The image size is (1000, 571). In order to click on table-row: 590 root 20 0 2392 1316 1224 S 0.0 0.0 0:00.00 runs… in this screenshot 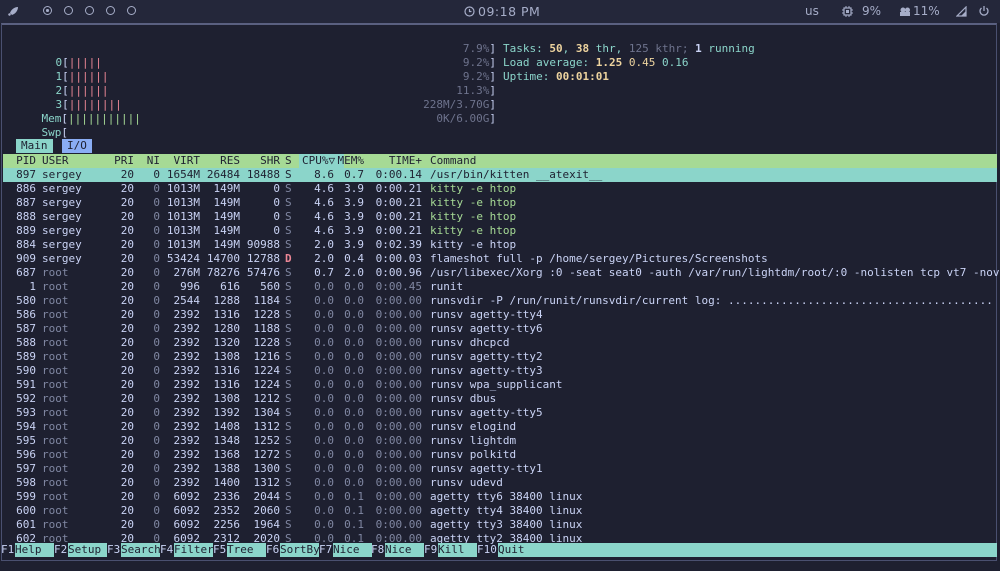, I will do `click(500, 371)`.